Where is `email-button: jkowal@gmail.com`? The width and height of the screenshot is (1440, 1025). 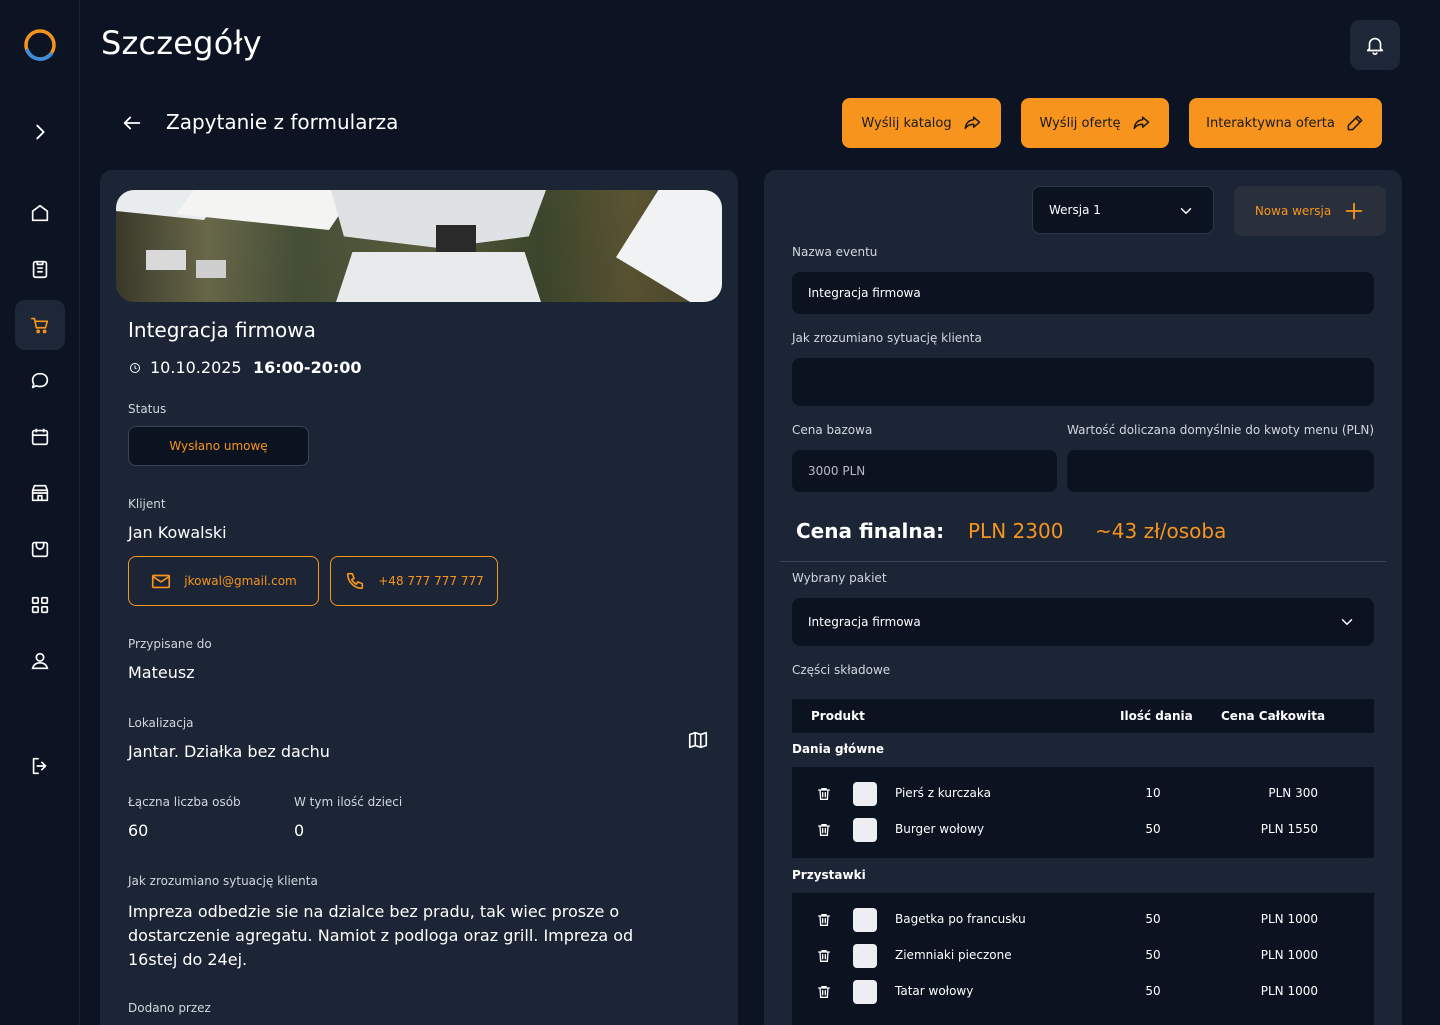
email-button: jkowal@gmail.com is located at coordinates (223, 581).